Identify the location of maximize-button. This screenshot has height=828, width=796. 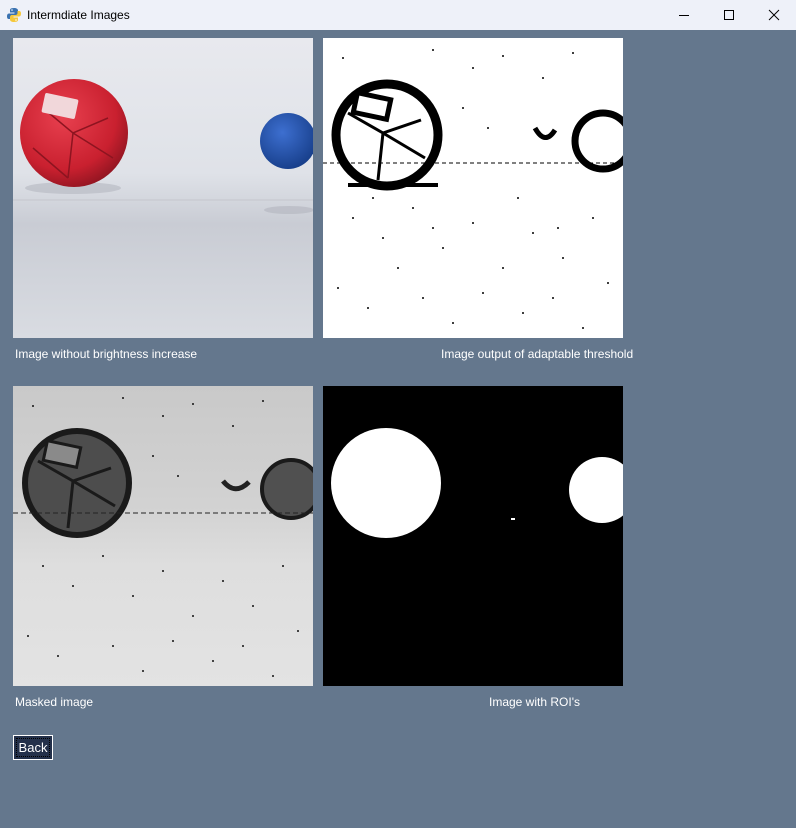
(729, 15).